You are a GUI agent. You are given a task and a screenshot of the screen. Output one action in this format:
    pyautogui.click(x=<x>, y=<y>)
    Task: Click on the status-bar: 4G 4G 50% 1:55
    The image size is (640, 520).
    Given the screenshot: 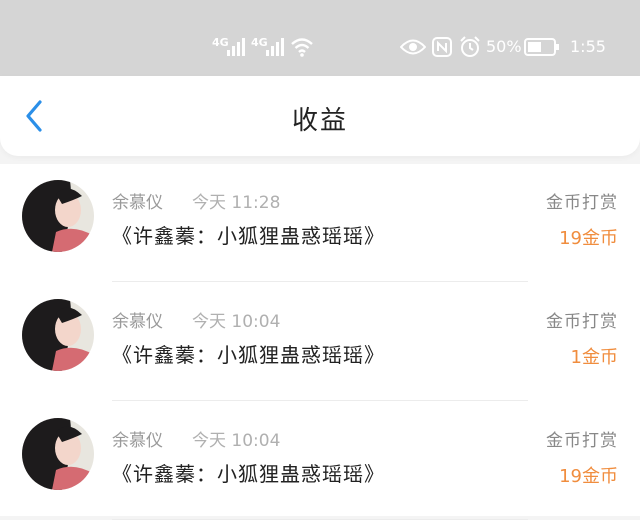 What is the action you would take?
    pyautogui.click(x=320, y=38)
    